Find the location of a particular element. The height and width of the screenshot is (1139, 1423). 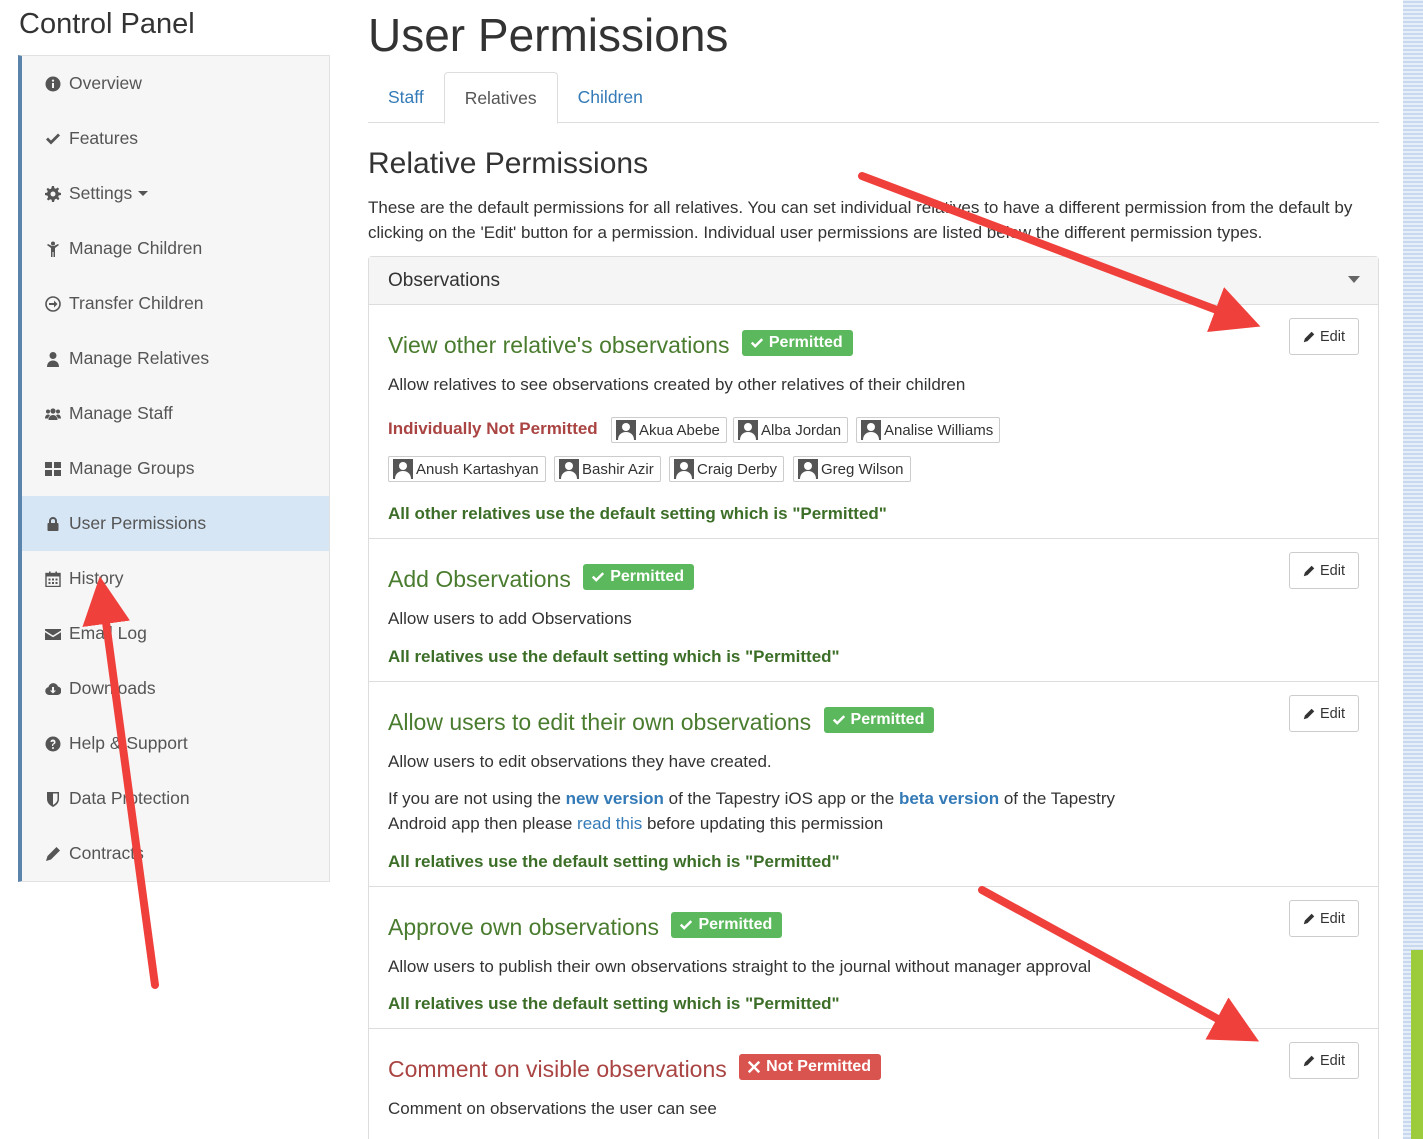

user-chip: Greg Wilson is located at coordinates (852, 469).